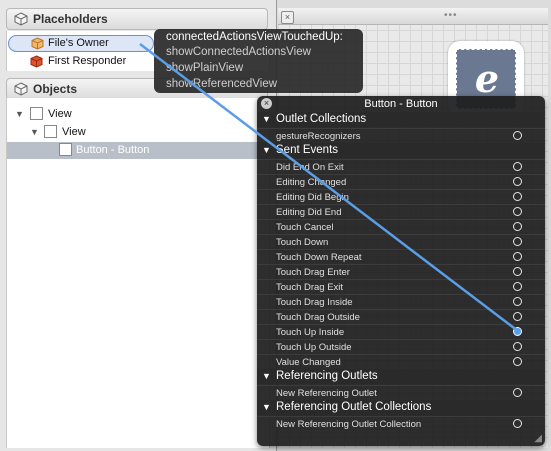  Describe the element at coordinates (112, 114) in the screenshot. I see `outline-item-view-root: ▼ View` at that location.